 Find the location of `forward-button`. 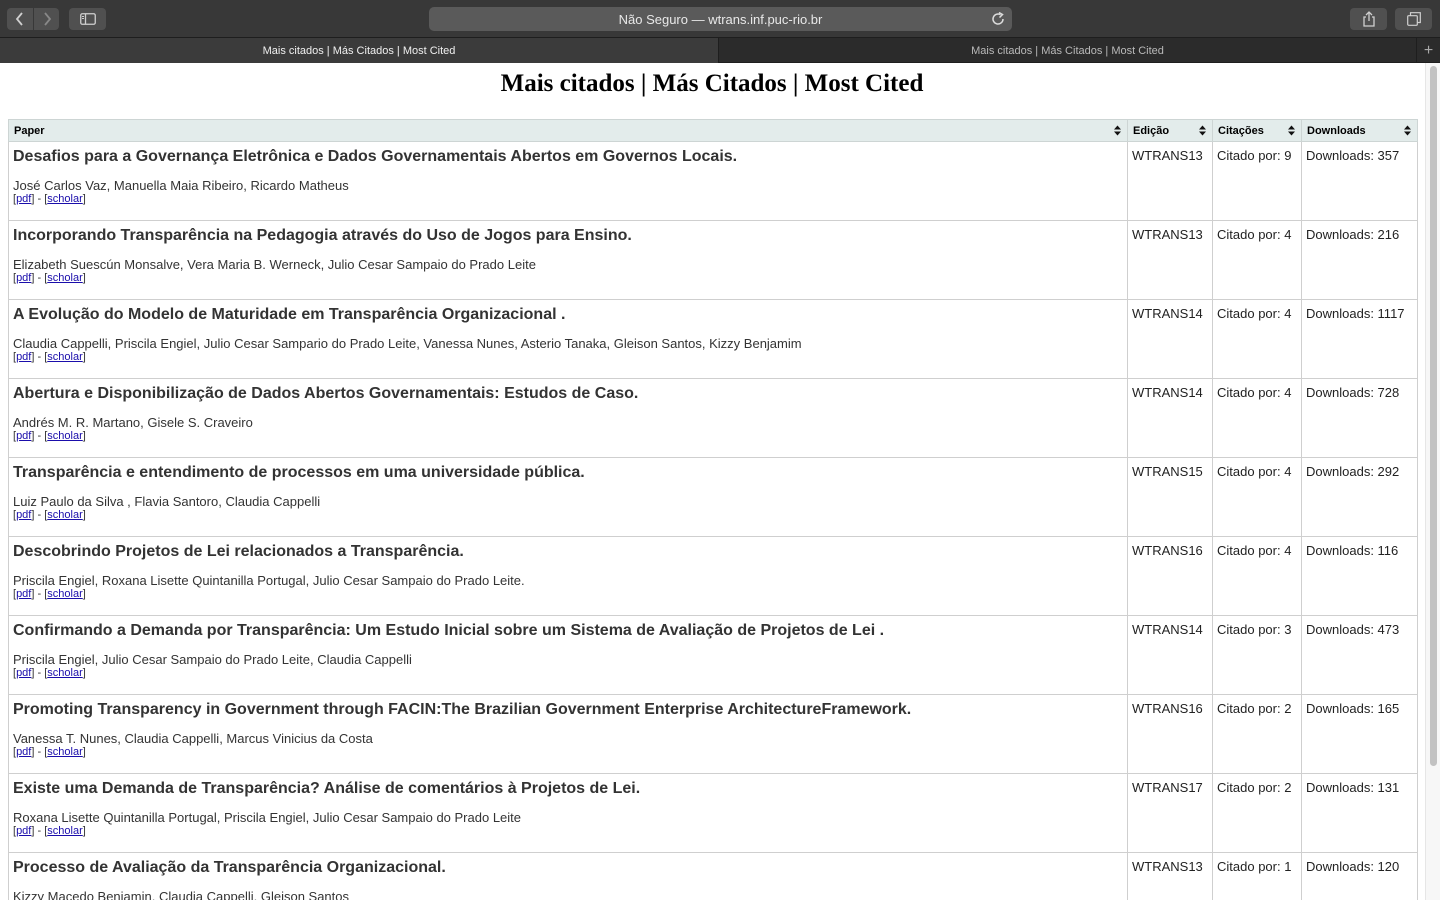

forward-button is located at coordinates (46, 19).